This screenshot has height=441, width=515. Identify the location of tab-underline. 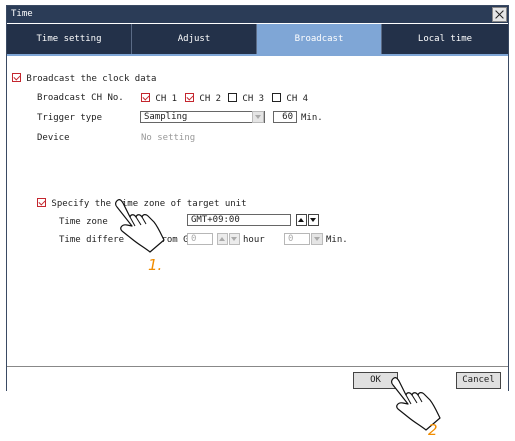
(257, 55).